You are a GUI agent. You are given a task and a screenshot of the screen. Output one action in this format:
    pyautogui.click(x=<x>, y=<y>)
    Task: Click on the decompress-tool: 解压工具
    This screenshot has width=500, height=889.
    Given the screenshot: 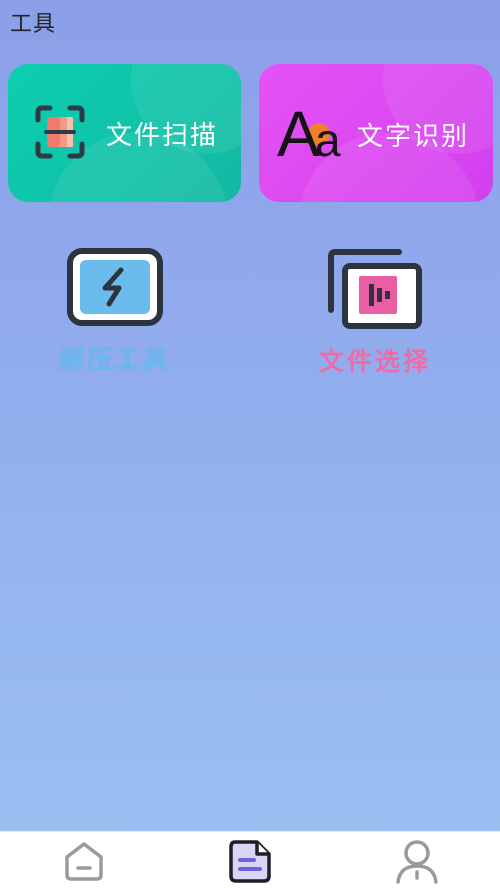 What is the action you would take?
    pyautogui.click(x=115, y=312)
    